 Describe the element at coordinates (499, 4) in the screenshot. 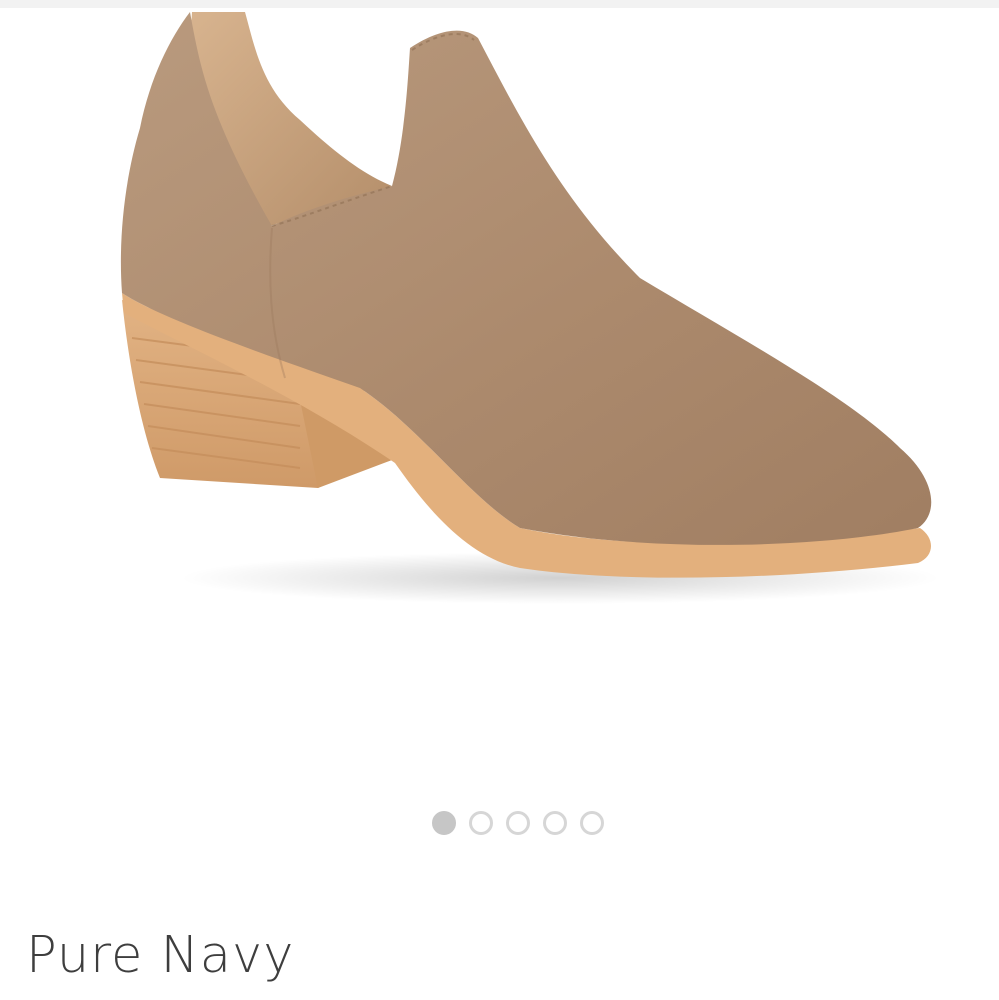

I see `top-divider` at that location.